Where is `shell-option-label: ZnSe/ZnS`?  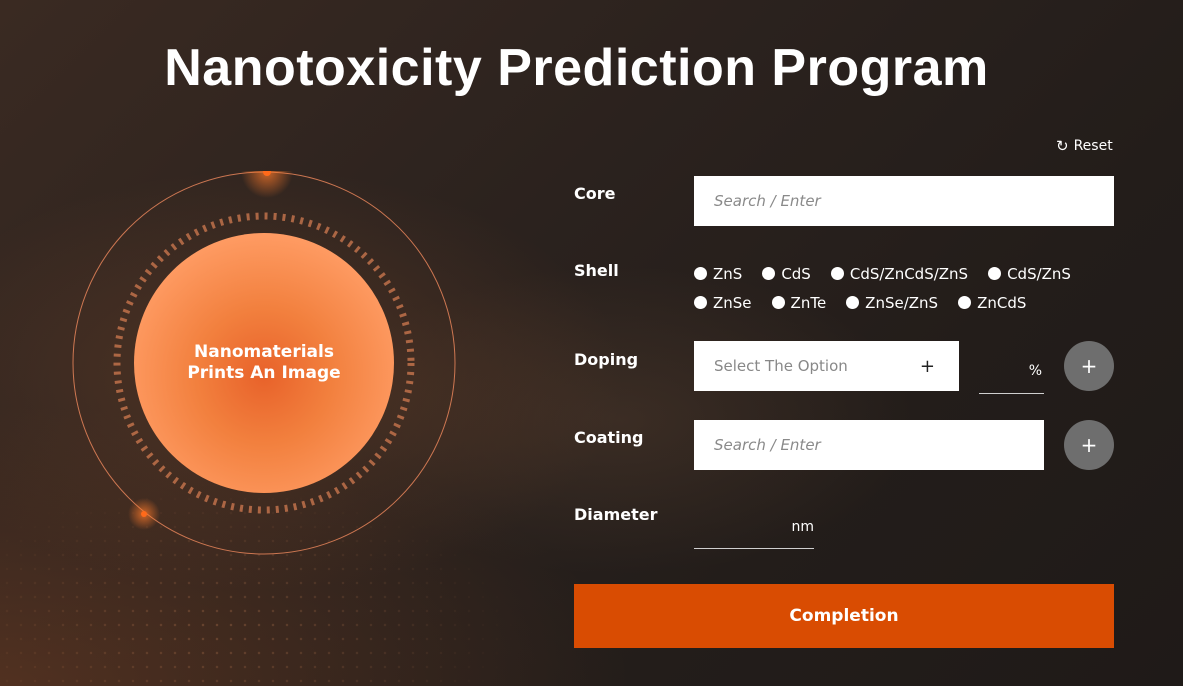 shell-option-label: ZnSe/ZnS is located at coordinates (902, 302).